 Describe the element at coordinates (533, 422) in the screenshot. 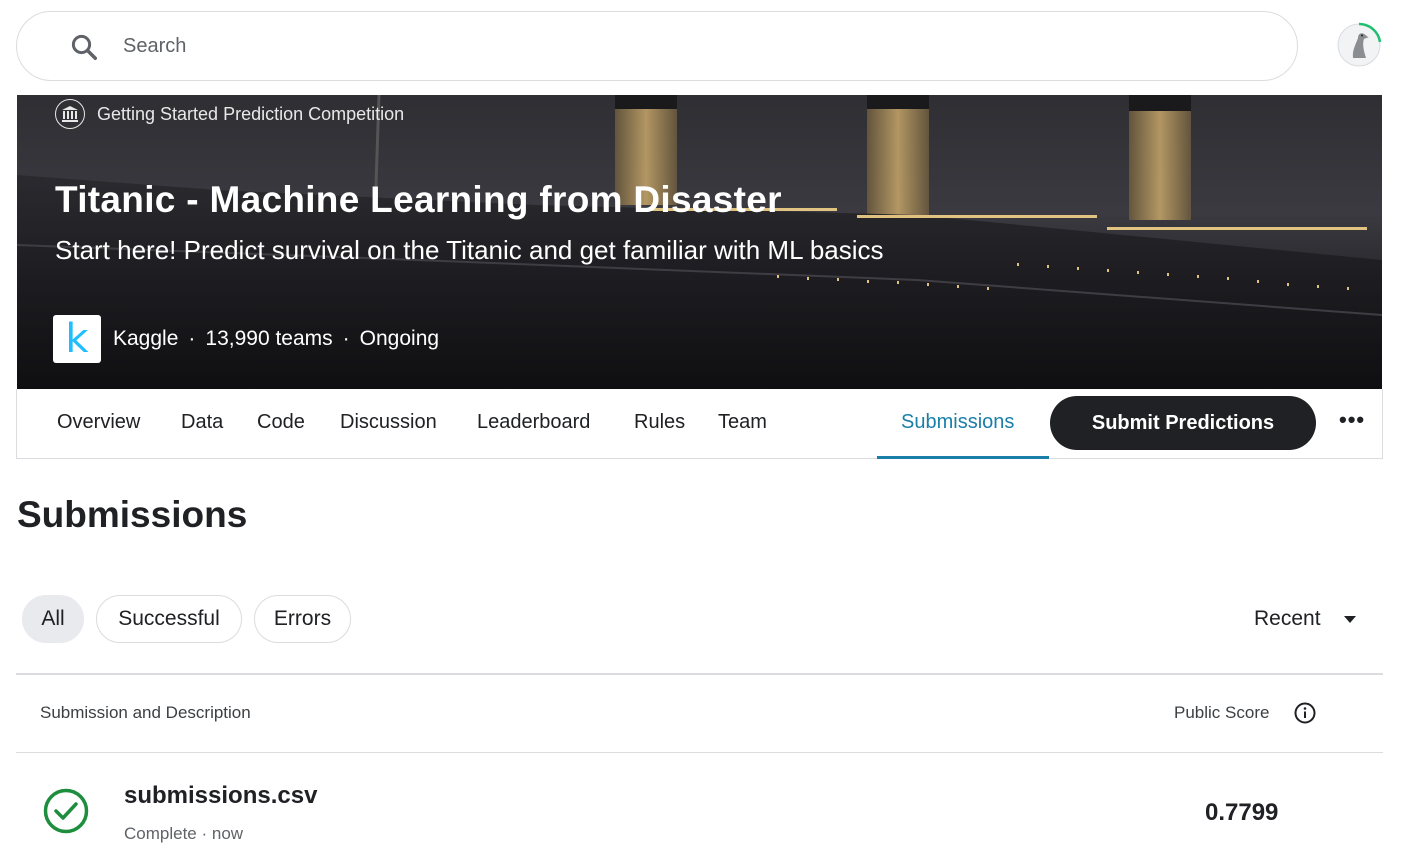

I see `tab-leaderboard: Leaderboard` at that location.